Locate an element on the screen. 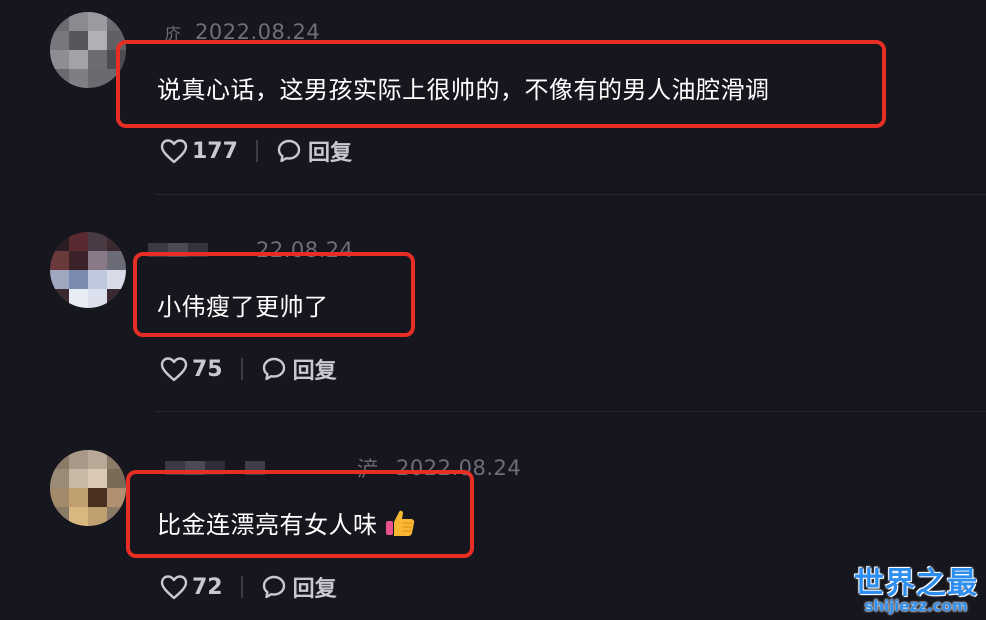 The image size is (986, 620). comment-text-content: 比金连漂亮有女人味 is located at coordinates (267, 525).